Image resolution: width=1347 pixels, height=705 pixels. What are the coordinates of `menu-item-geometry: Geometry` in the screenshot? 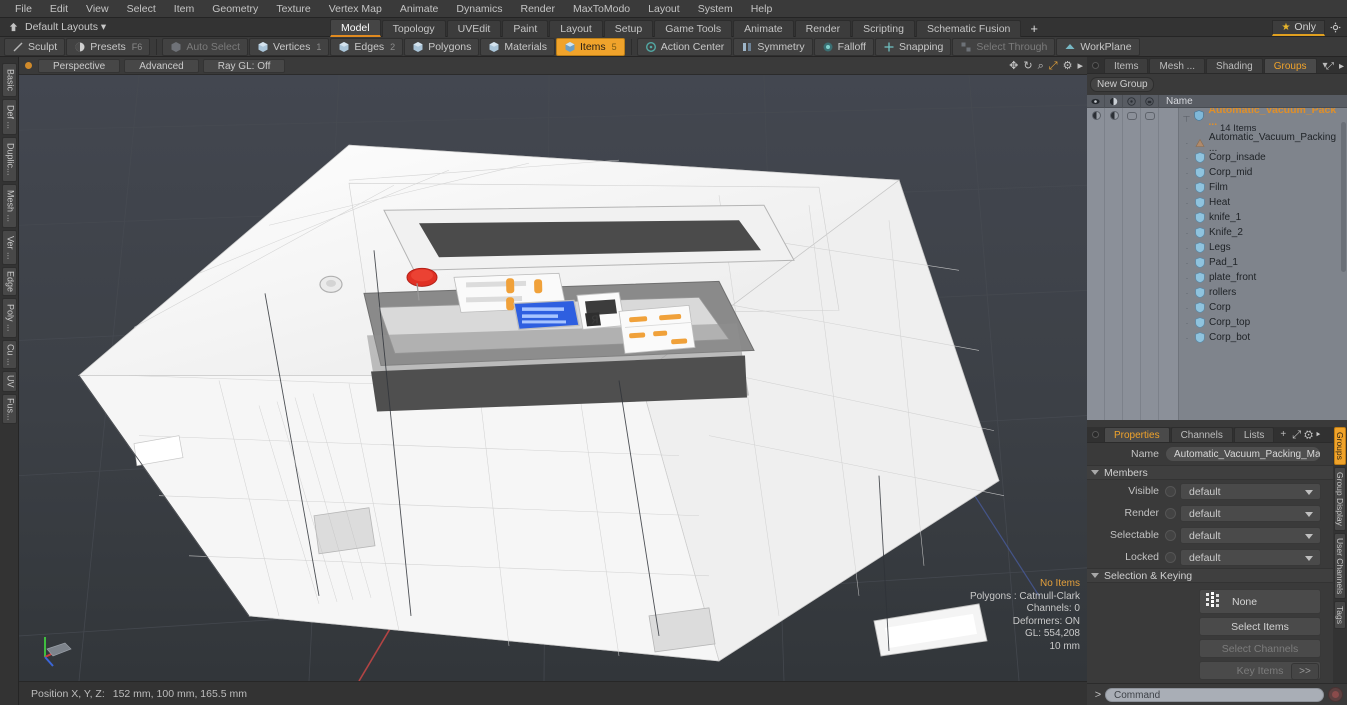 It's located at (235, 9).